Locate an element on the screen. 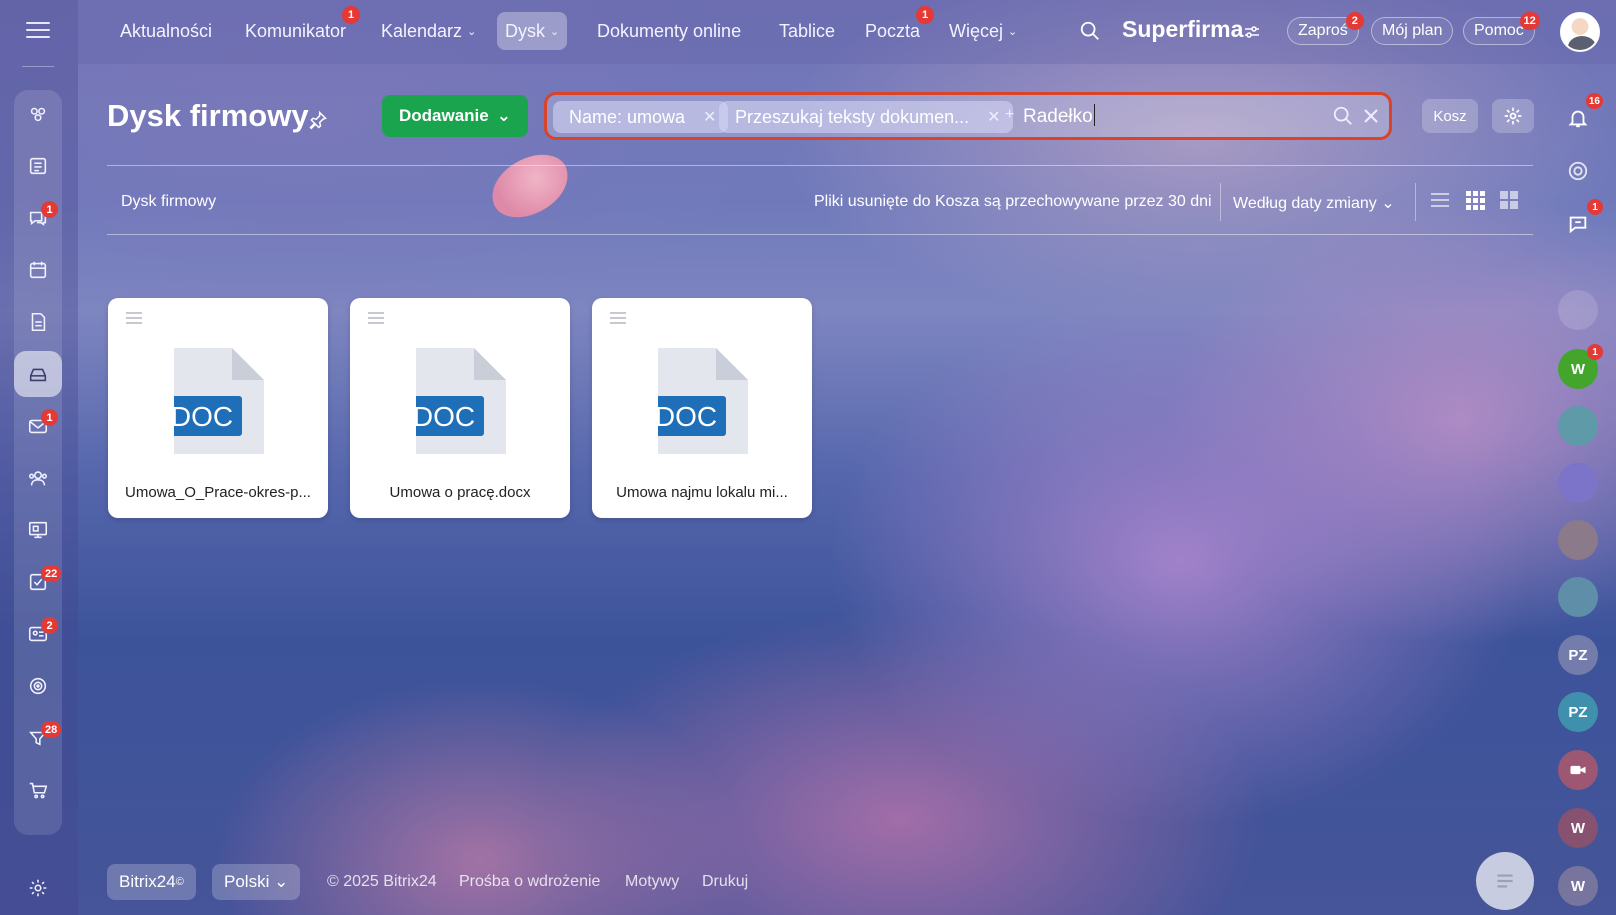  sidebar-item-employees is located at coordinates (38, 478).